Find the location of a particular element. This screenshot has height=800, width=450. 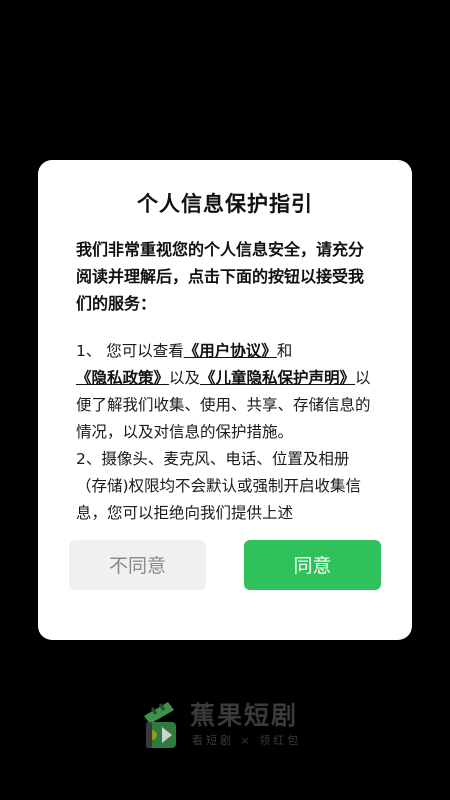

brand-name: 蕉果短剧 is located at coordinates (244, 715).